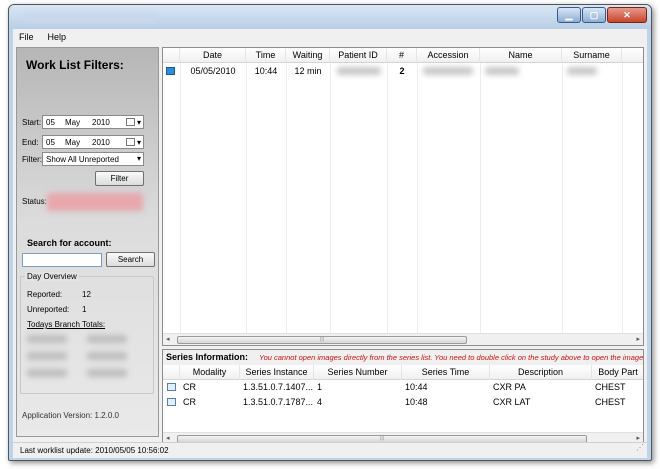 The height and width of the screenshot is (469, 660). I want to click on col-series-time: Series Time, so click(446, 372).